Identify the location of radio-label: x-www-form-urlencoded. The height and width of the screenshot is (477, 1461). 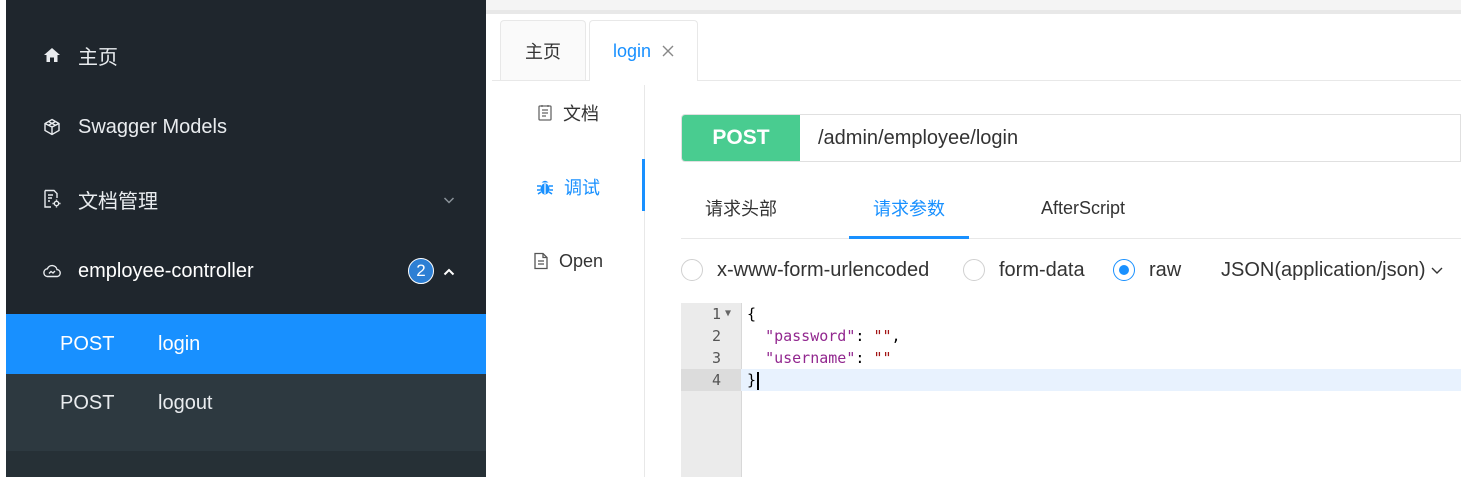
(823, 269).